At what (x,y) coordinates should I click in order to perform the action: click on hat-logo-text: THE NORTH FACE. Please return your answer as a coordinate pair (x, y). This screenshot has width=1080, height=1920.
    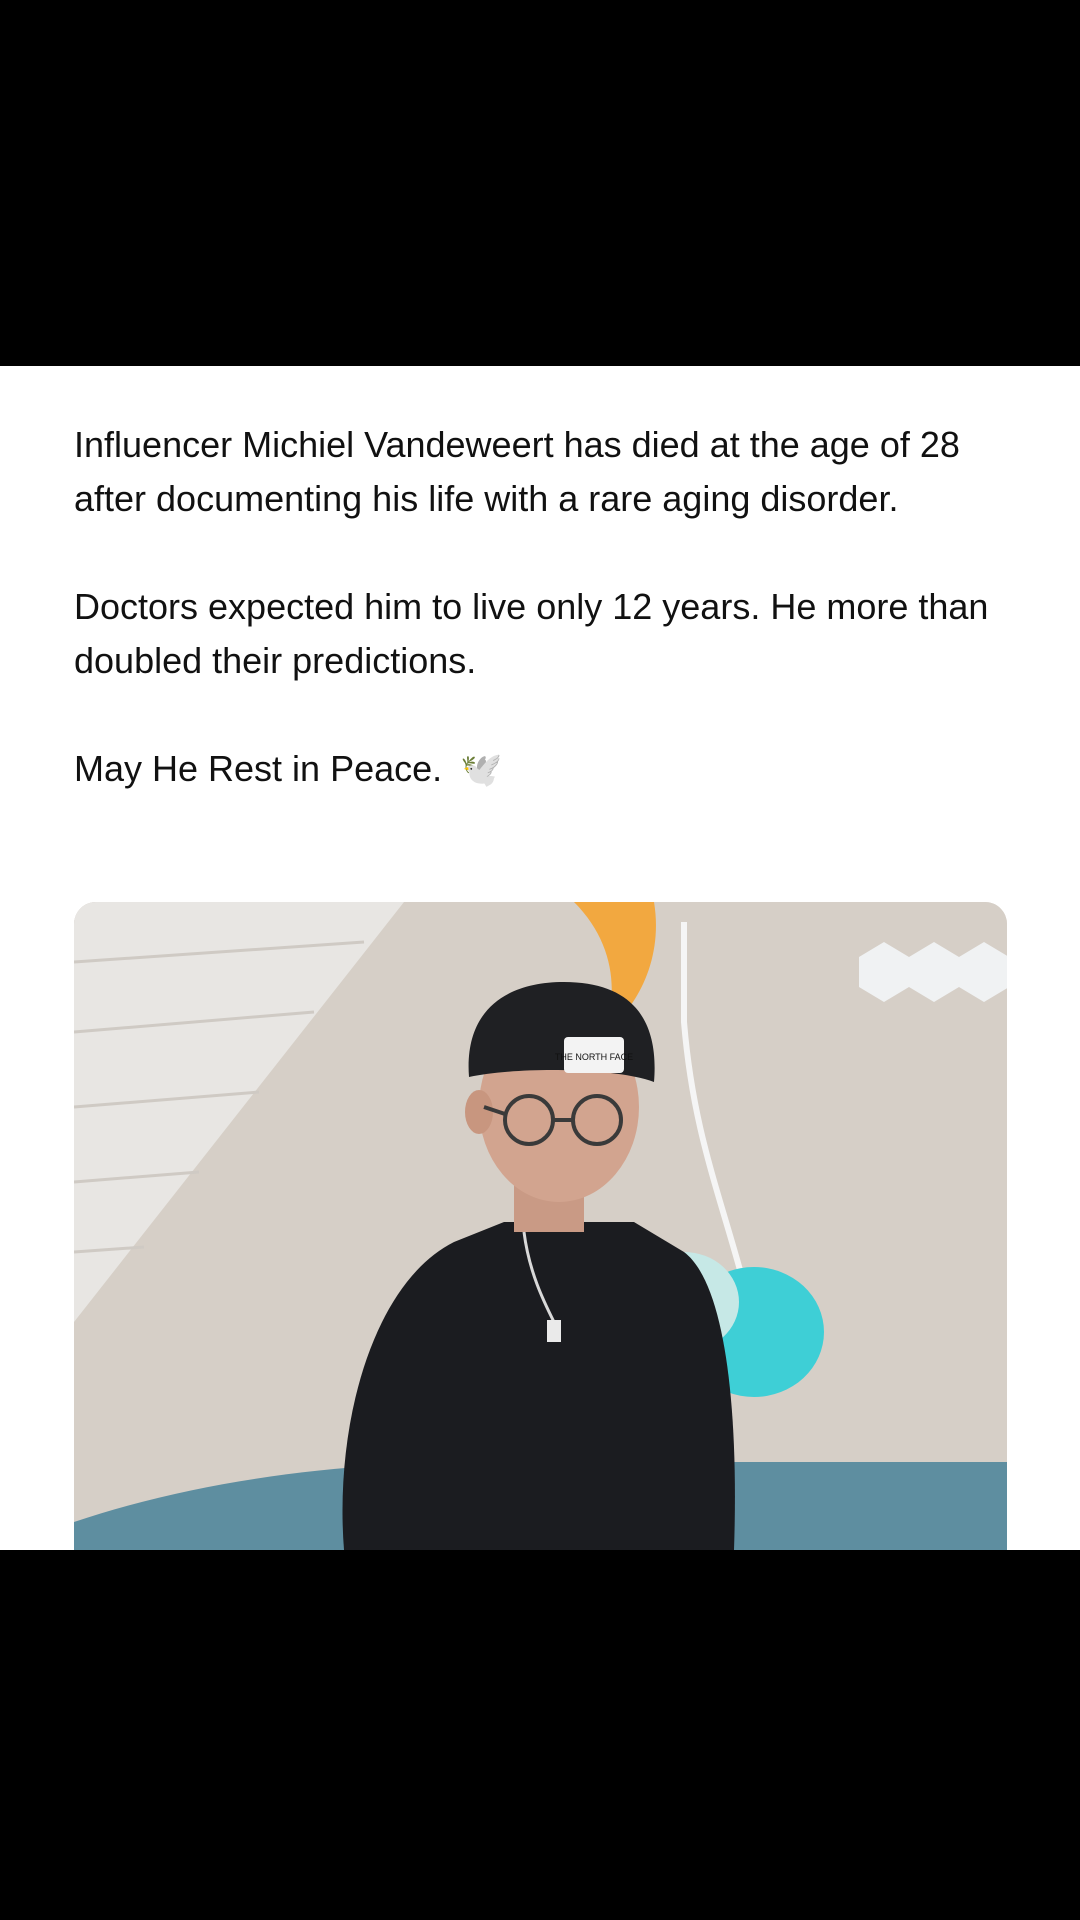
    Looking at the image, I should click on (594, 1057).